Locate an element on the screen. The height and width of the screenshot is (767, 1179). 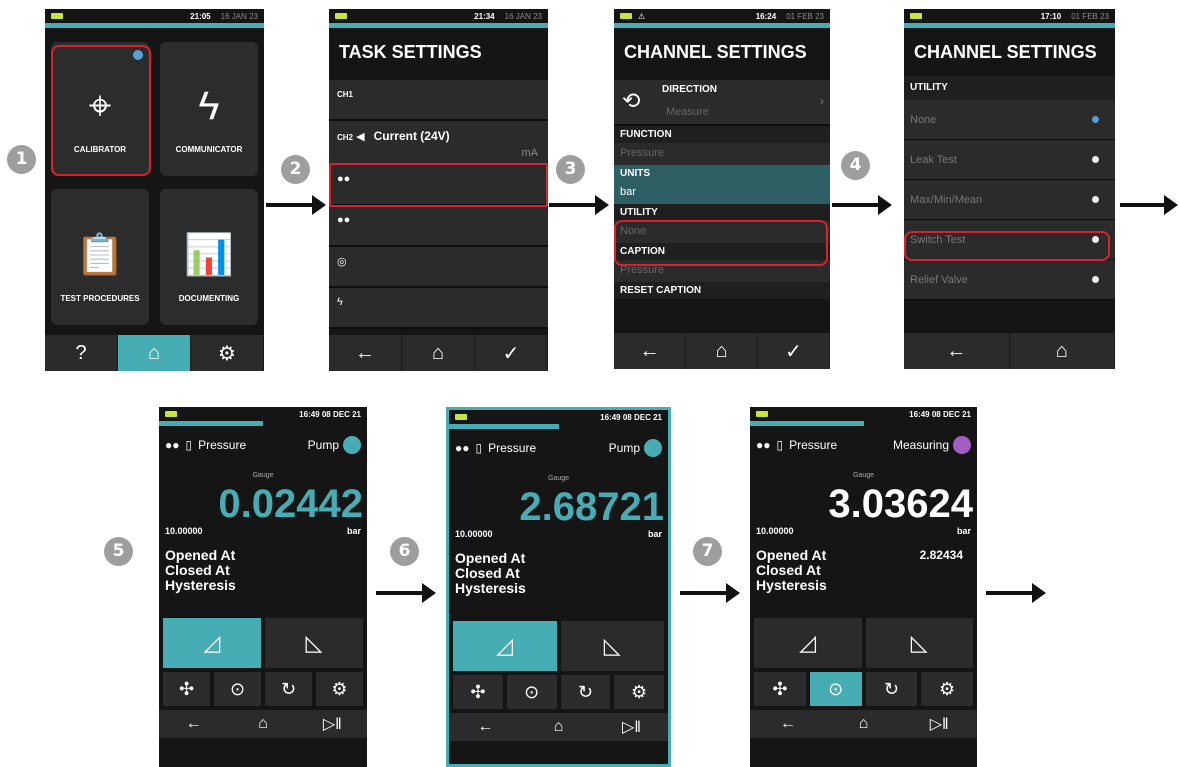
measuring-icon is located at coordinates (962, 445).